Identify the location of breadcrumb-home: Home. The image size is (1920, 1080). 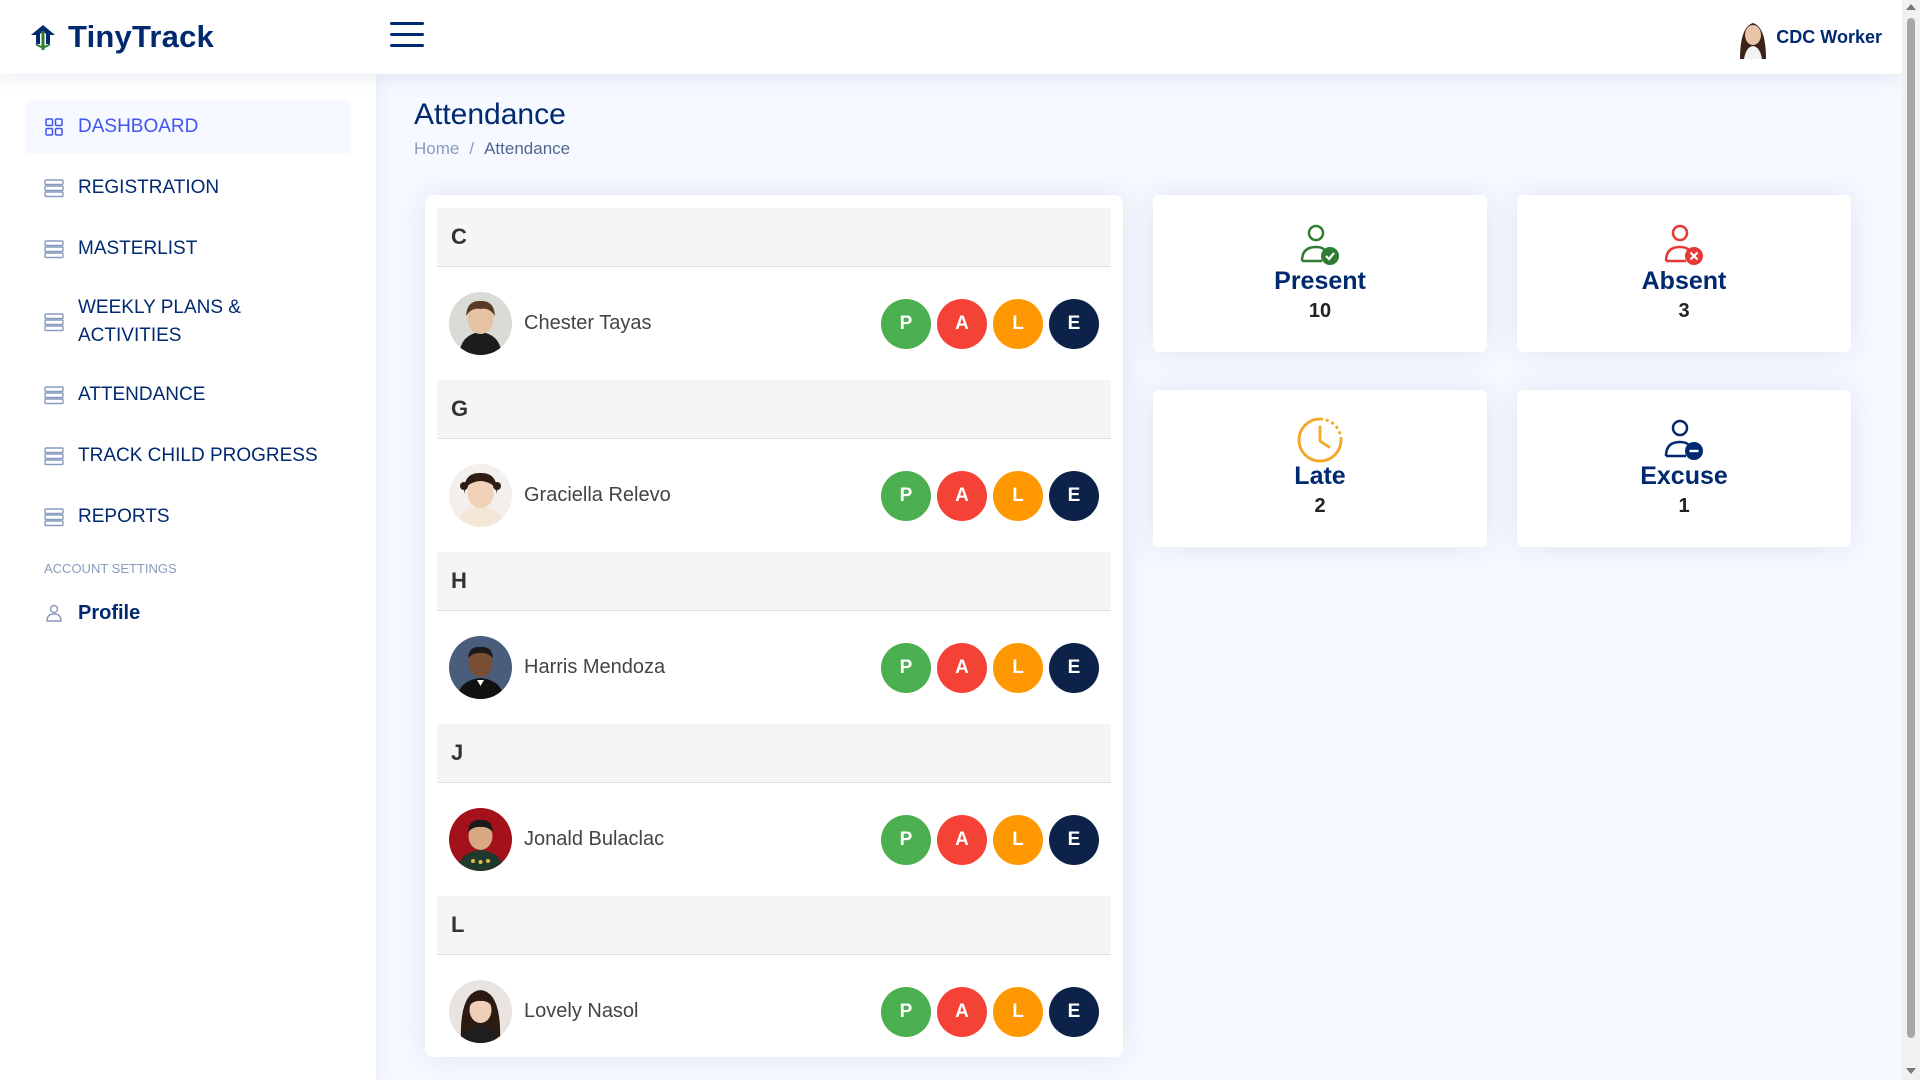
(436, 149).